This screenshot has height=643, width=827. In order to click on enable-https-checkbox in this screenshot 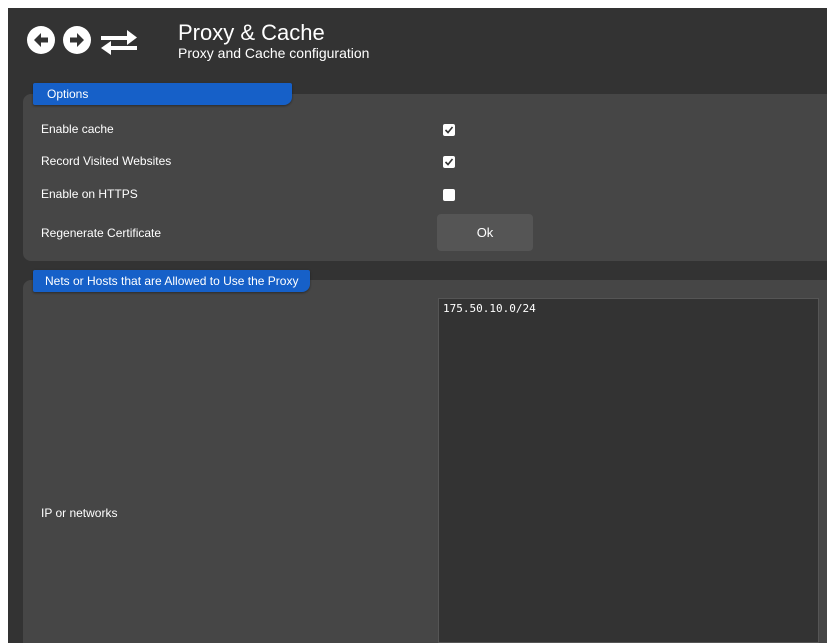, I will do `click(449, 195)`.